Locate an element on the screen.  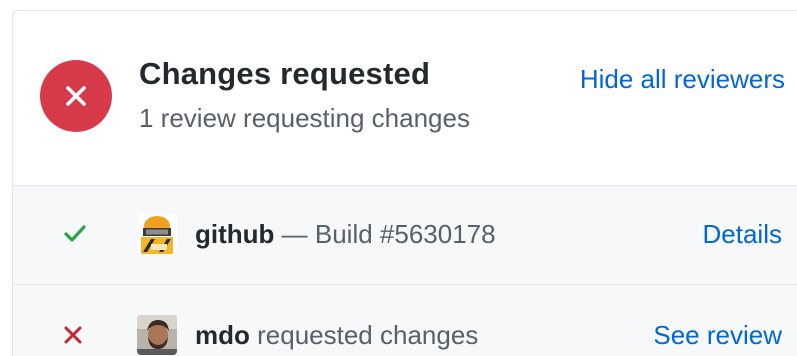
status-subtitle: 1 review requesting changes is located at coordinates (304, 118).